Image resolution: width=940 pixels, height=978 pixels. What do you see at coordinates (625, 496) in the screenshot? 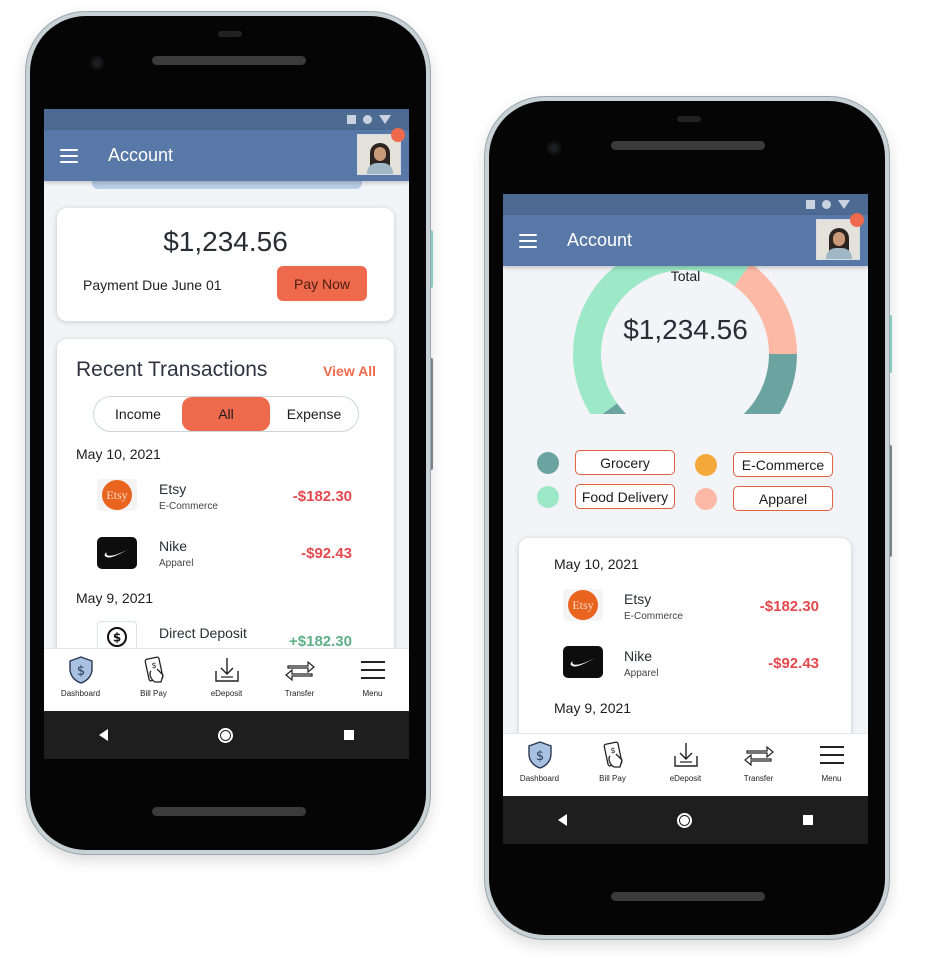
I see `legend-food-delivery: Food Delivery` at bounding box center [625, 496].